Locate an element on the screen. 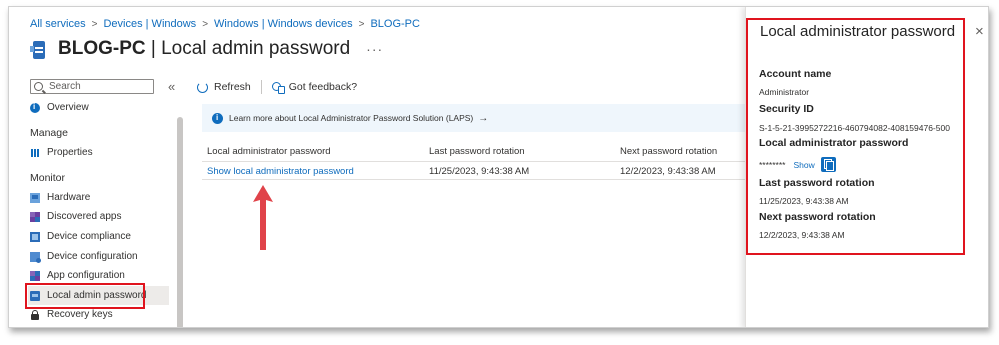  app-configuration-icon is located at coordinates (35, 275).